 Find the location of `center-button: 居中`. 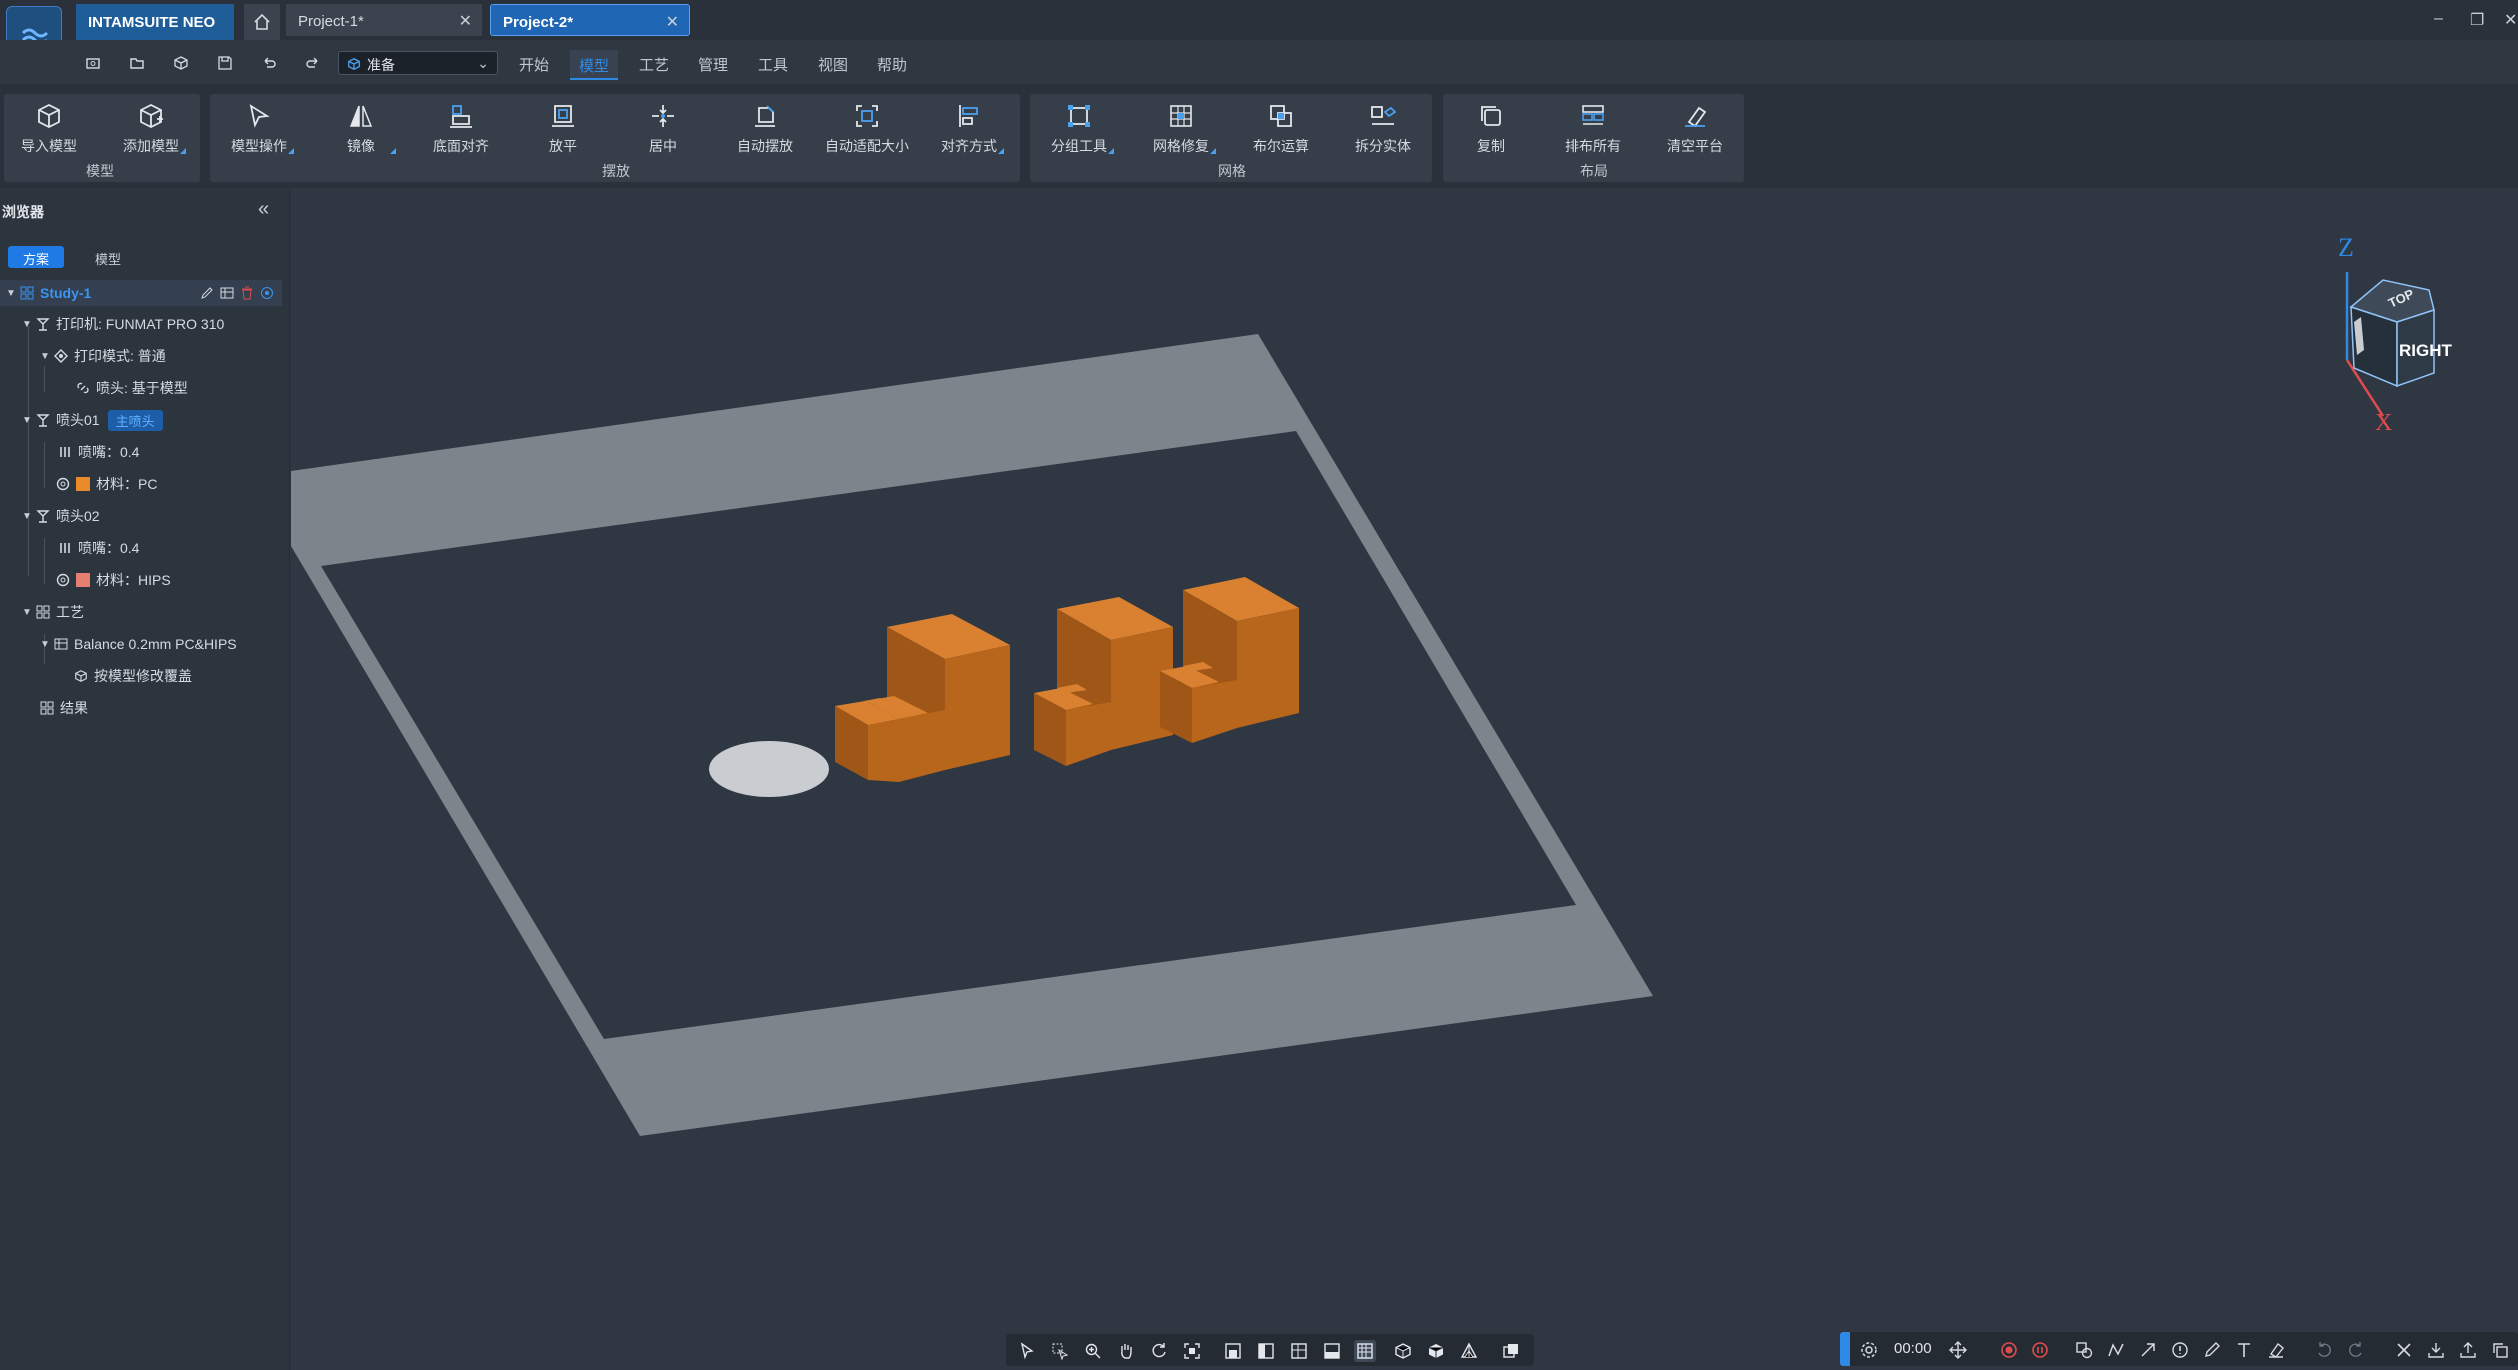

center-button: 居中 is located at coordinates (663, 130).